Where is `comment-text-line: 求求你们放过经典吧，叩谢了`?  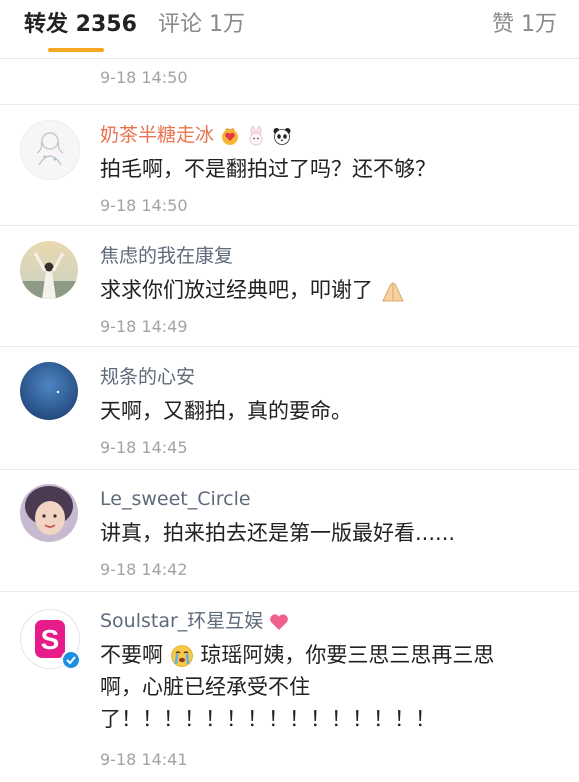
comment-text-line: 求求你们放过经典吧，叩谢了 is located at coordinates (330, 290).